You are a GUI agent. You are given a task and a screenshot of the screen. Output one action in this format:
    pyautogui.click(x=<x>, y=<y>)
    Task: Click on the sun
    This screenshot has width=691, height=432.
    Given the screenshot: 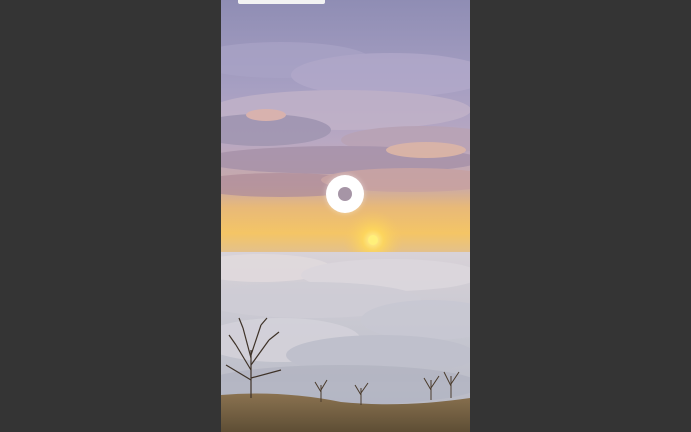 What is the action you would take?
    pyautogui.click(x=373, y=240)
    